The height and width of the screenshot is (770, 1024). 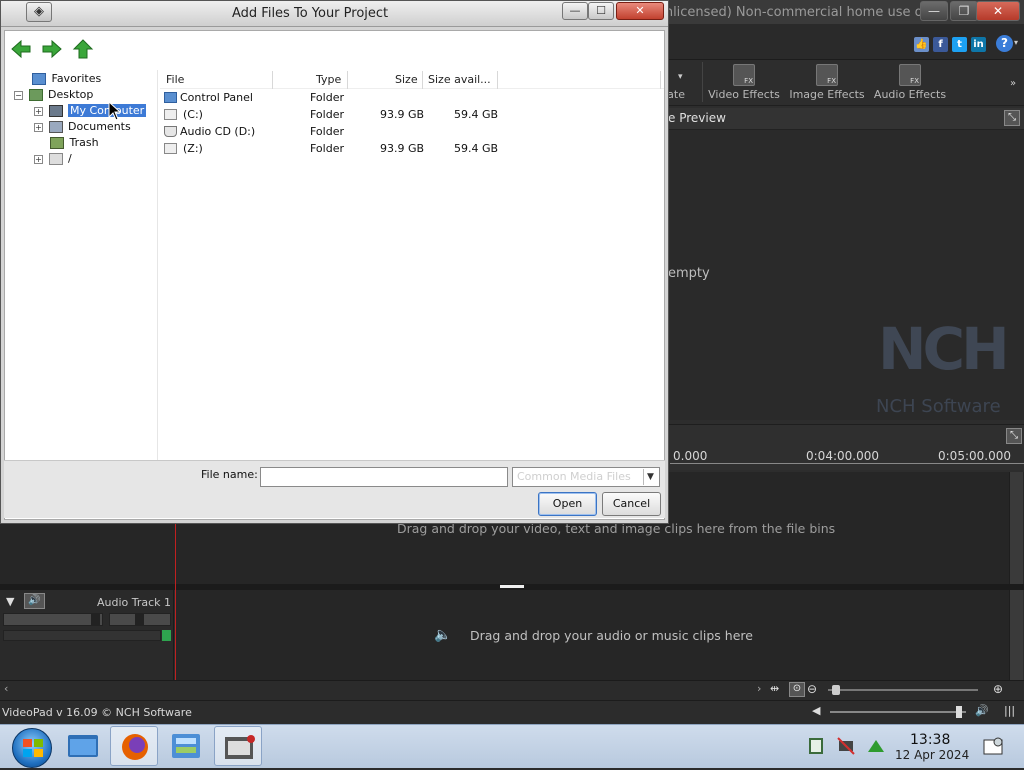 I want to click on file-size-available: 59.4 GB, so click(x=476, y=148).